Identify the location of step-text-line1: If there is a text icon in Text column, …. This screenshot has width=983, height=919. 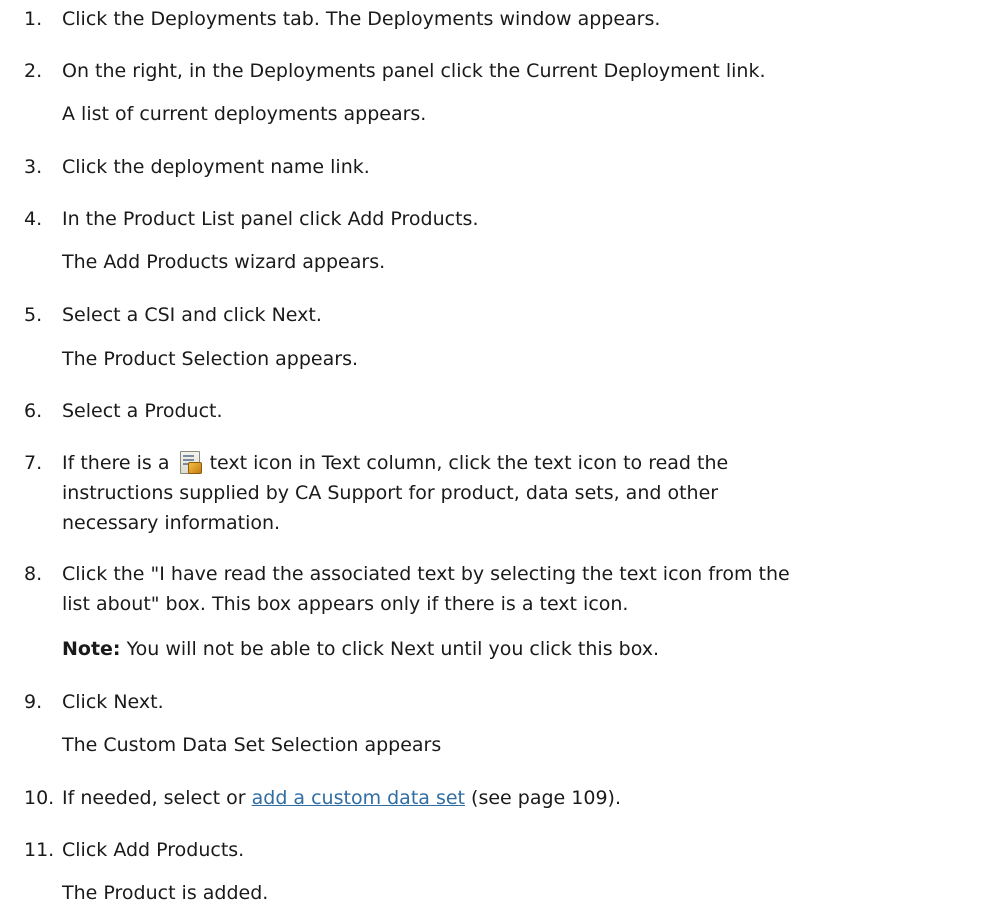
(395, 463).